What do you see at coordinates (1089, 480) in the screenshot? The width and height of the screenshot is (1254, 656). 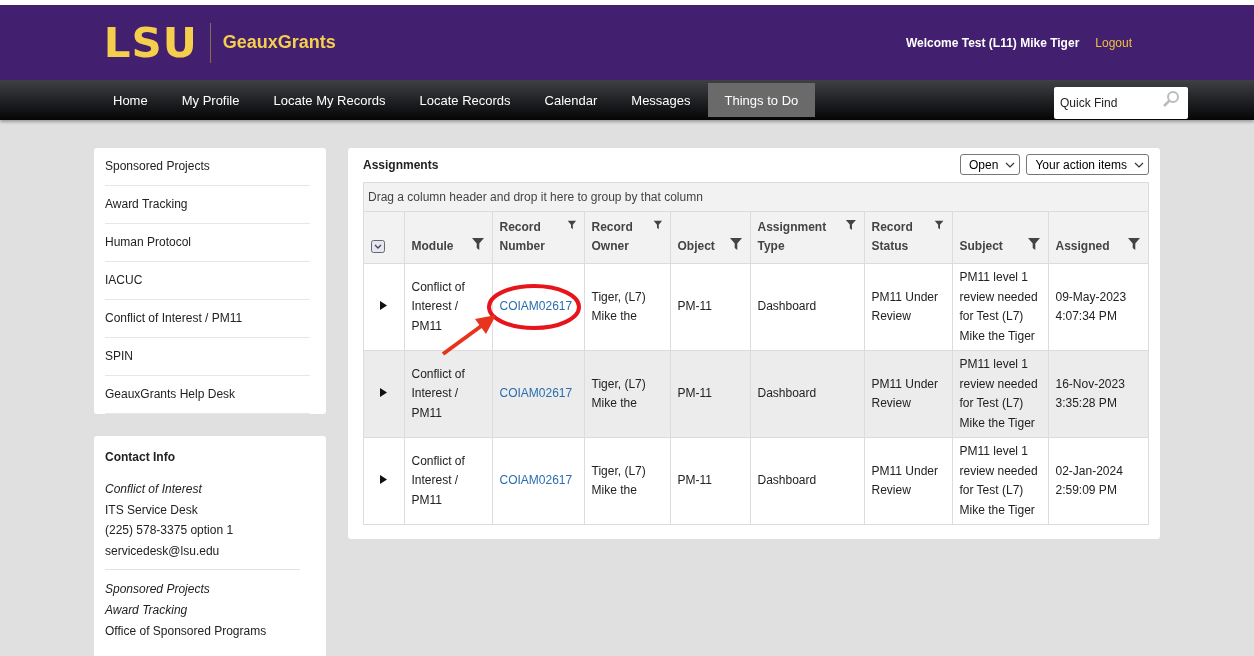 I see `table-cell: 02-Jan-2024 2:59:09 PM` at bounding box center [1089, 480].